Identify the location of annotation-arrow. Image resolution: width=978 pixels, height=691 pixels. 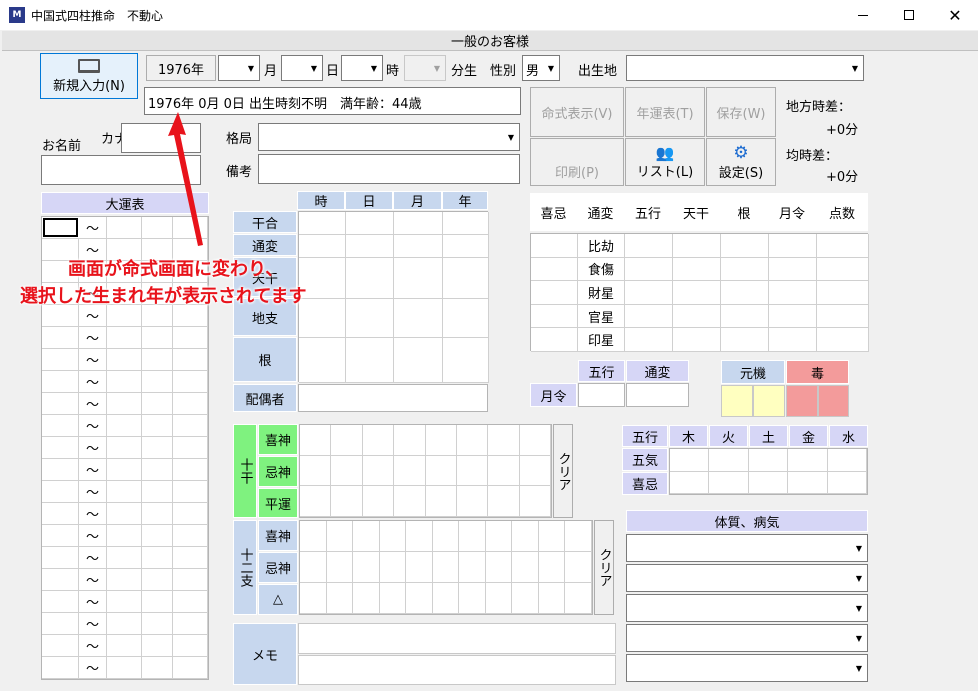
(185, 179).